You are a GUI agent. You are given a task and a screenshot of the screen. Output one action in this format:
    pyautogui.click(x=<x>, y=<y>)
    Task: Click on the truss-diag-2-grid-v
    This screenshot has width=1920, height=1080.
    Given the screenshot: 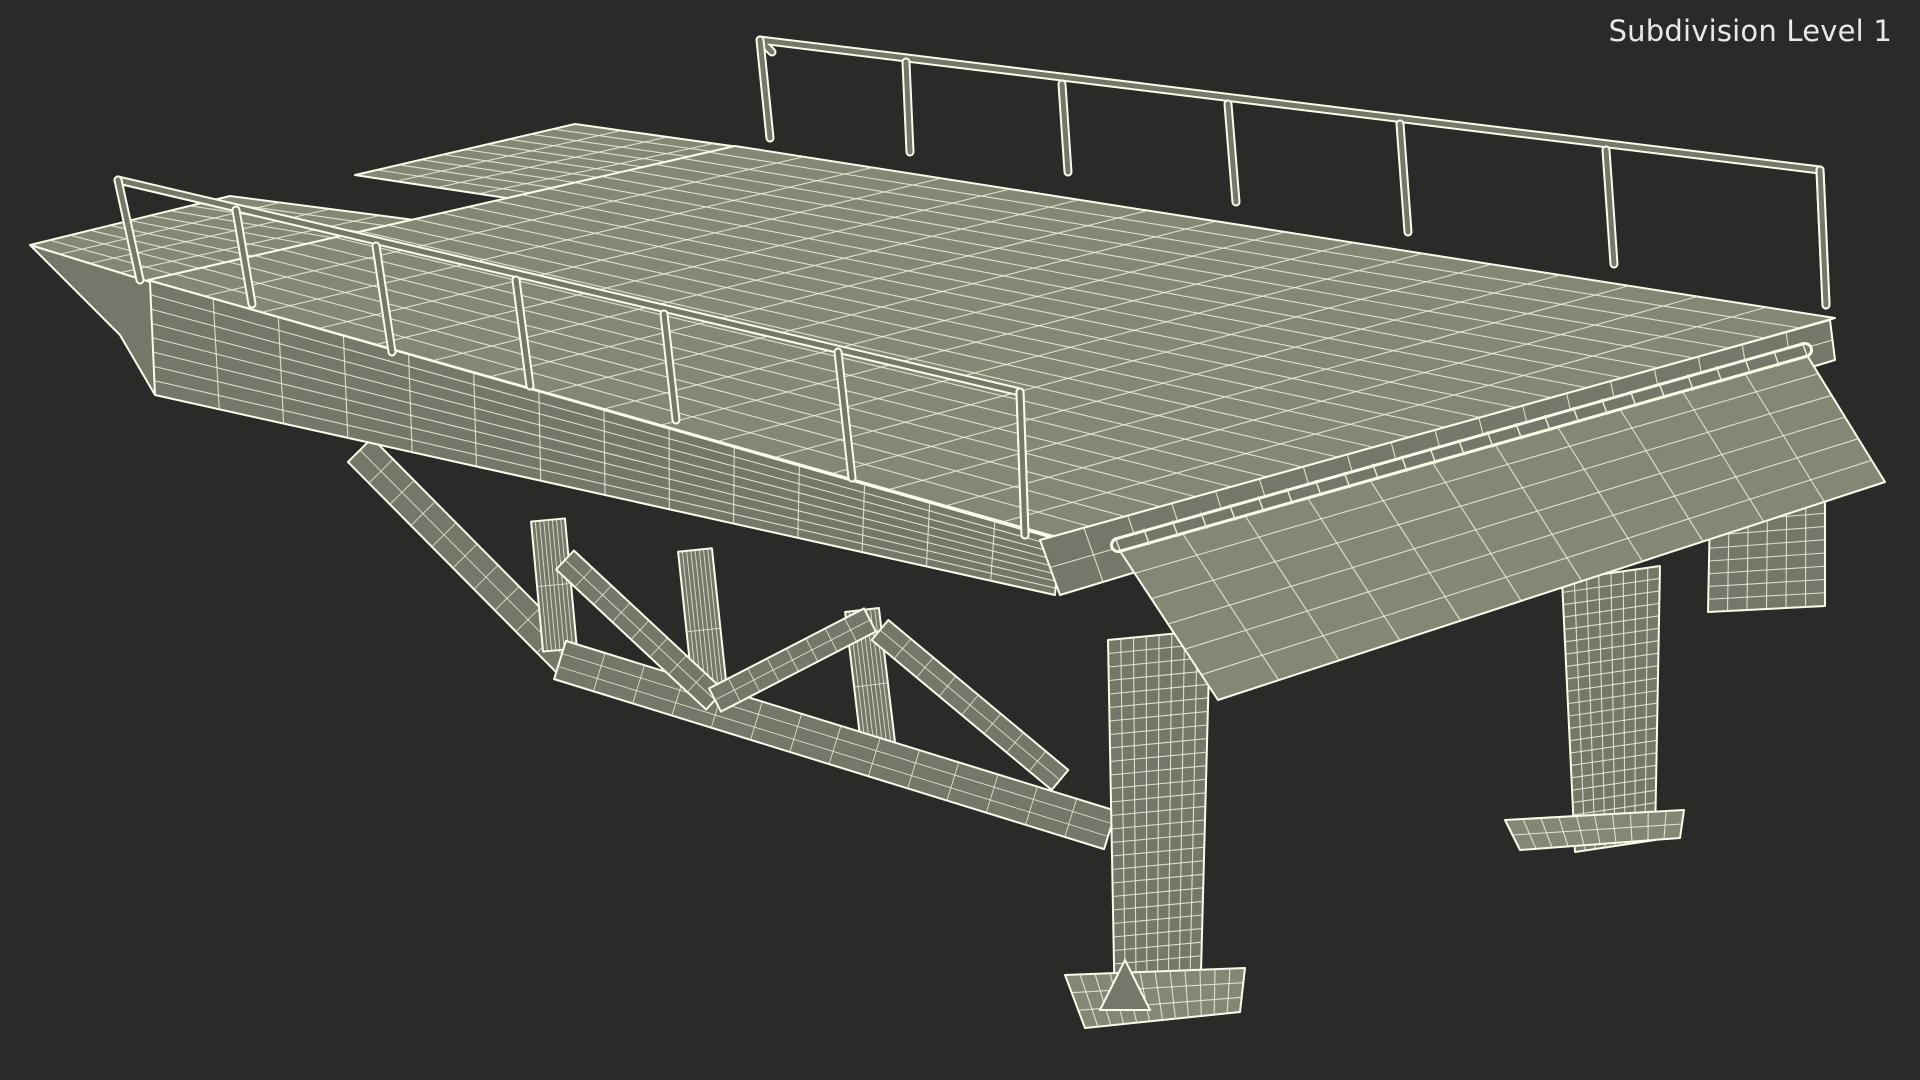 What is the action you would take?
    pyautogui.click(x=792, y=660)
    